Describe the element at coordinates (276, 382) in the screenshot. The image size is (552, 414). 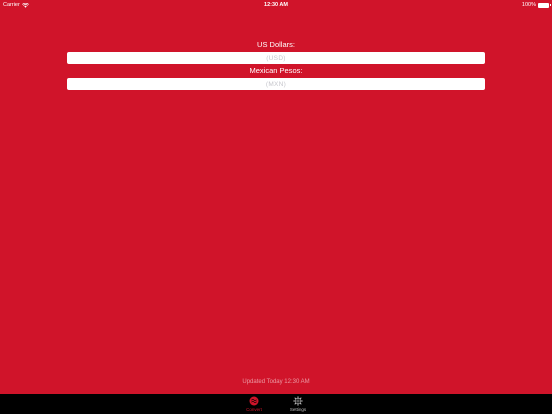
I see `updated-timestamp: Updated Today 12:30 AM` at that location.